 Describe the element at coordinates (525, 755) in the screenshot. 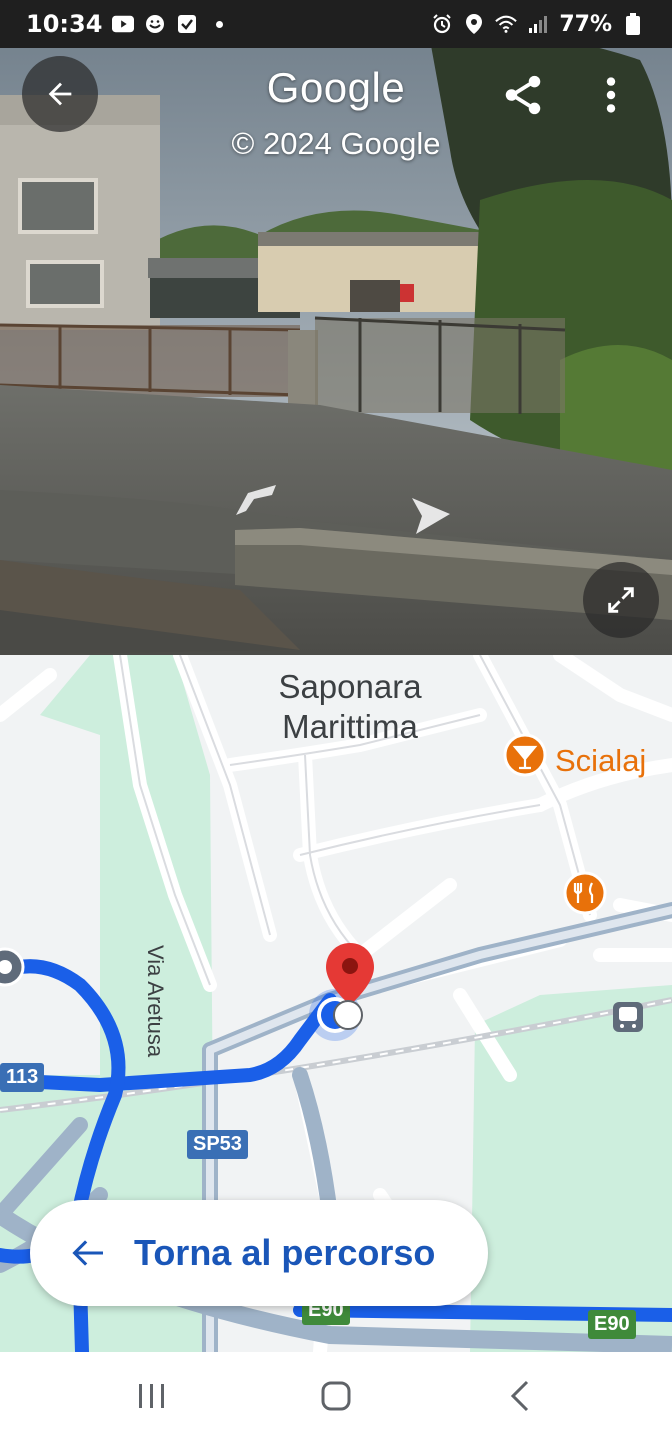

I see `bar-marker` at that location.